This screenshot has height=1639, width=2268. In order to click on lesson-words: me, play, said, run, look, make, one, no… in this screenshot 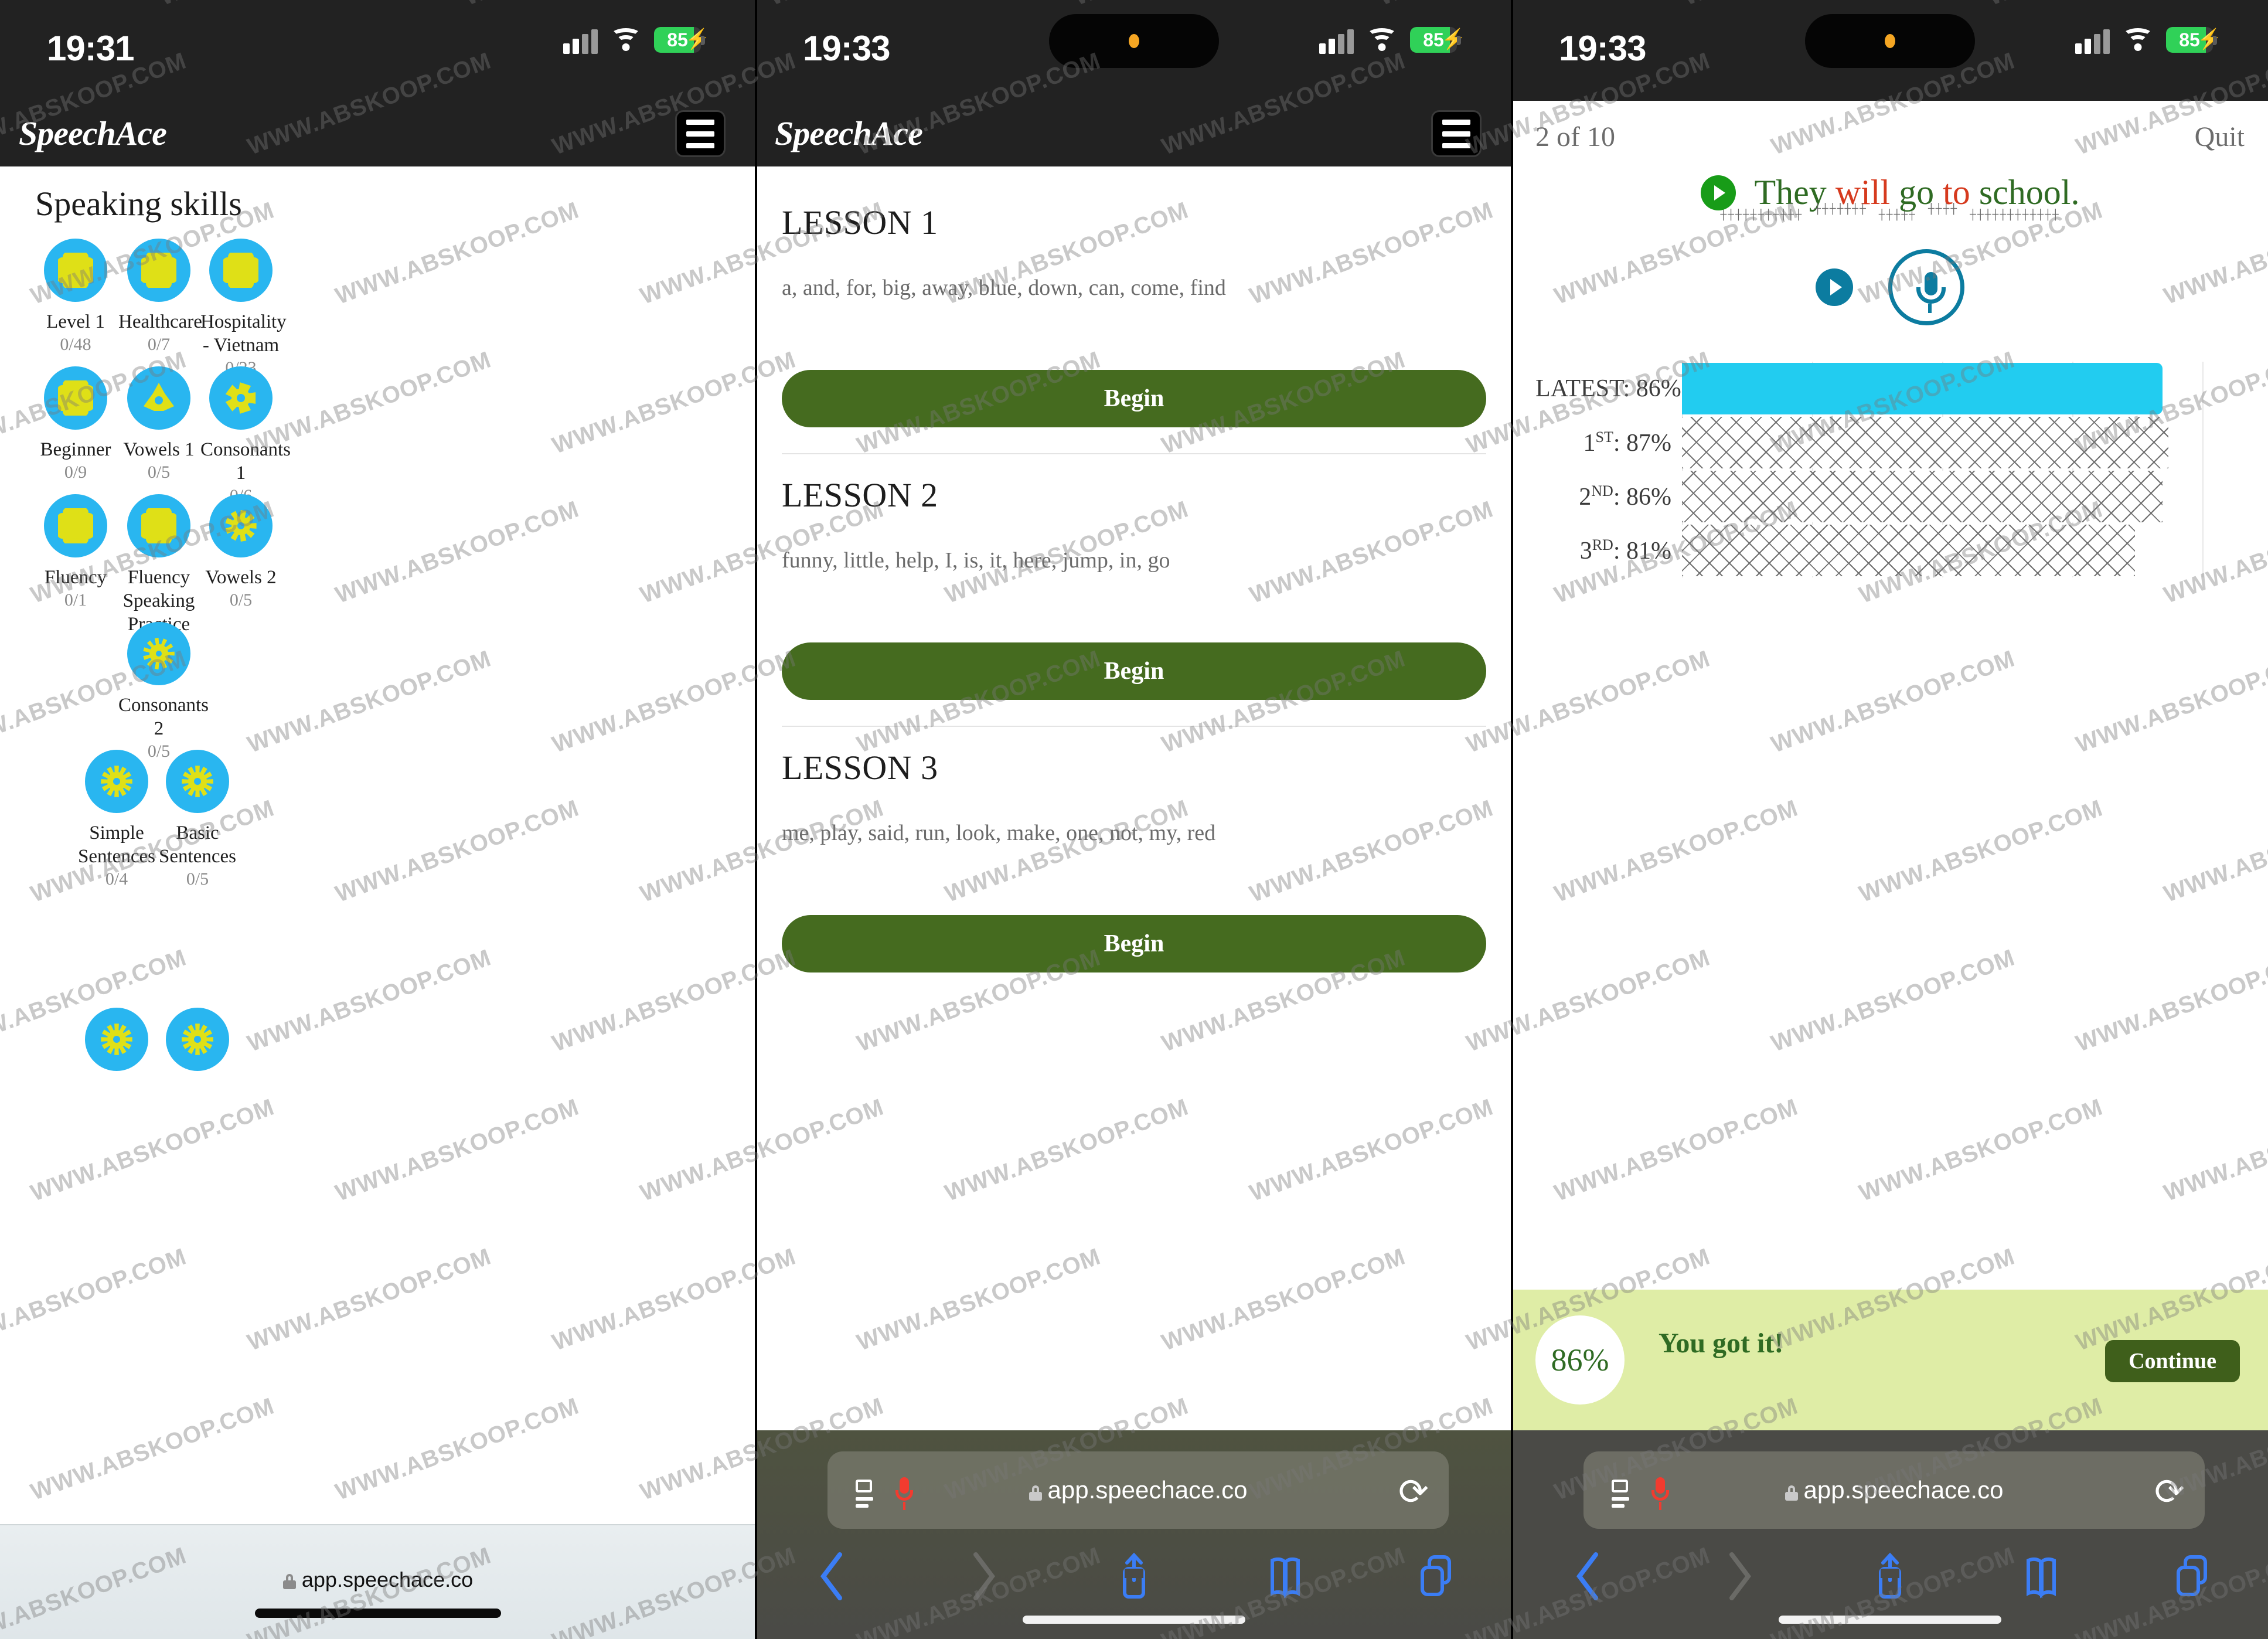, I will do `click(999, 833)`.